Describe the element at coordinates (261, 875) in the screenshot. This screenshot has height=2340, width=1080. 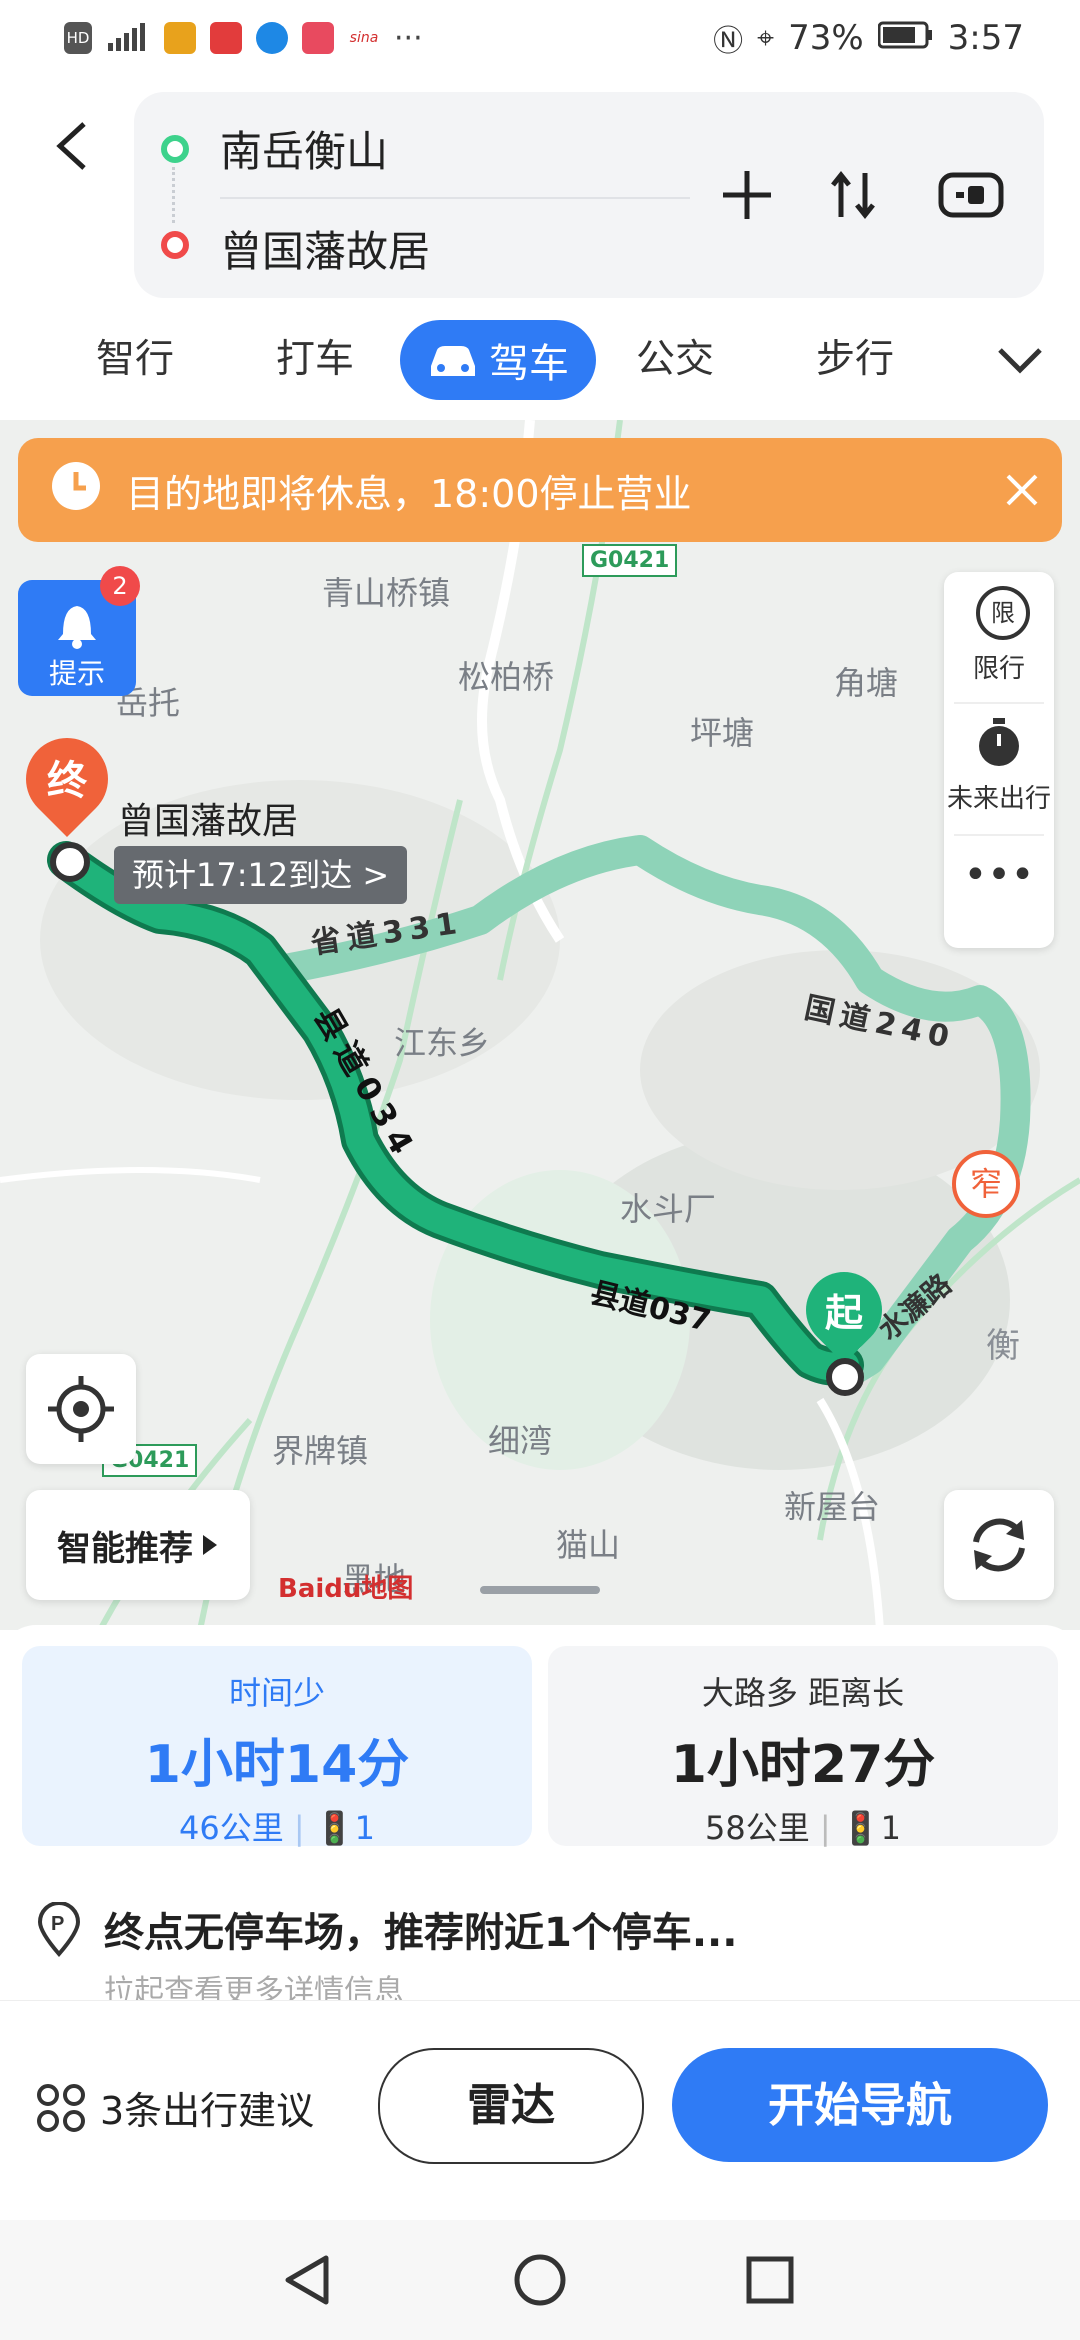
I see `eta-chip: 预计17:12到达 >` at that location.